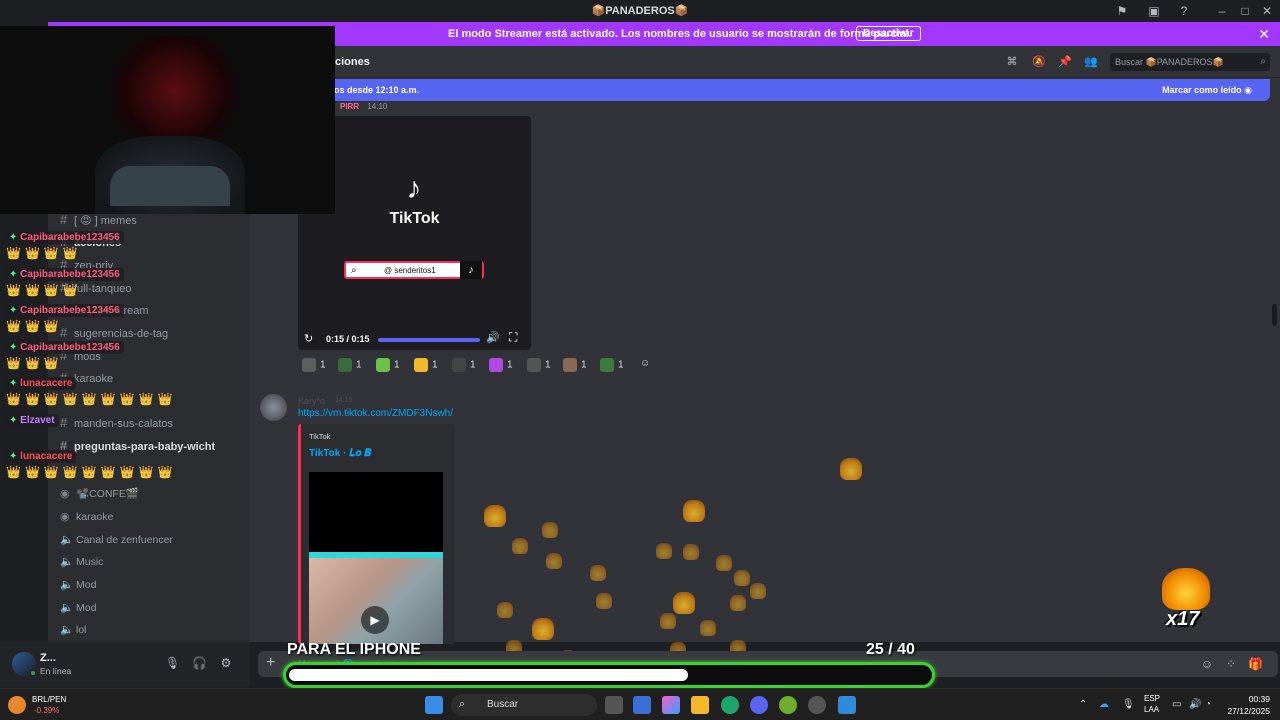  Describe the element at coordinates (349, 106) in the screenshot. I see `message-author: PIRR` at that location.